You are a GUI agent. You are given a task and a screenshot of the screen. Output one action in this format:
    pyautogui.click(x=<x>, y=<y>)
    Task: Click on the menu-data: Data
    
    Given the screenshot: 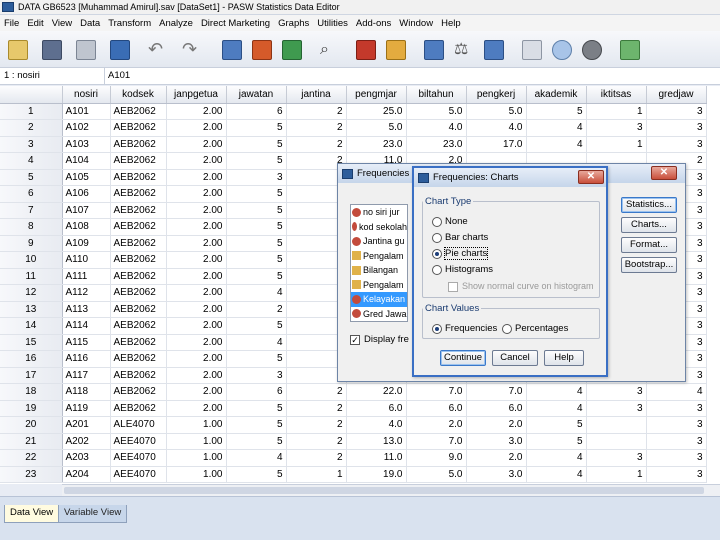 What is the action you would take?
    pyautogui.click(x=90, y=23)
    